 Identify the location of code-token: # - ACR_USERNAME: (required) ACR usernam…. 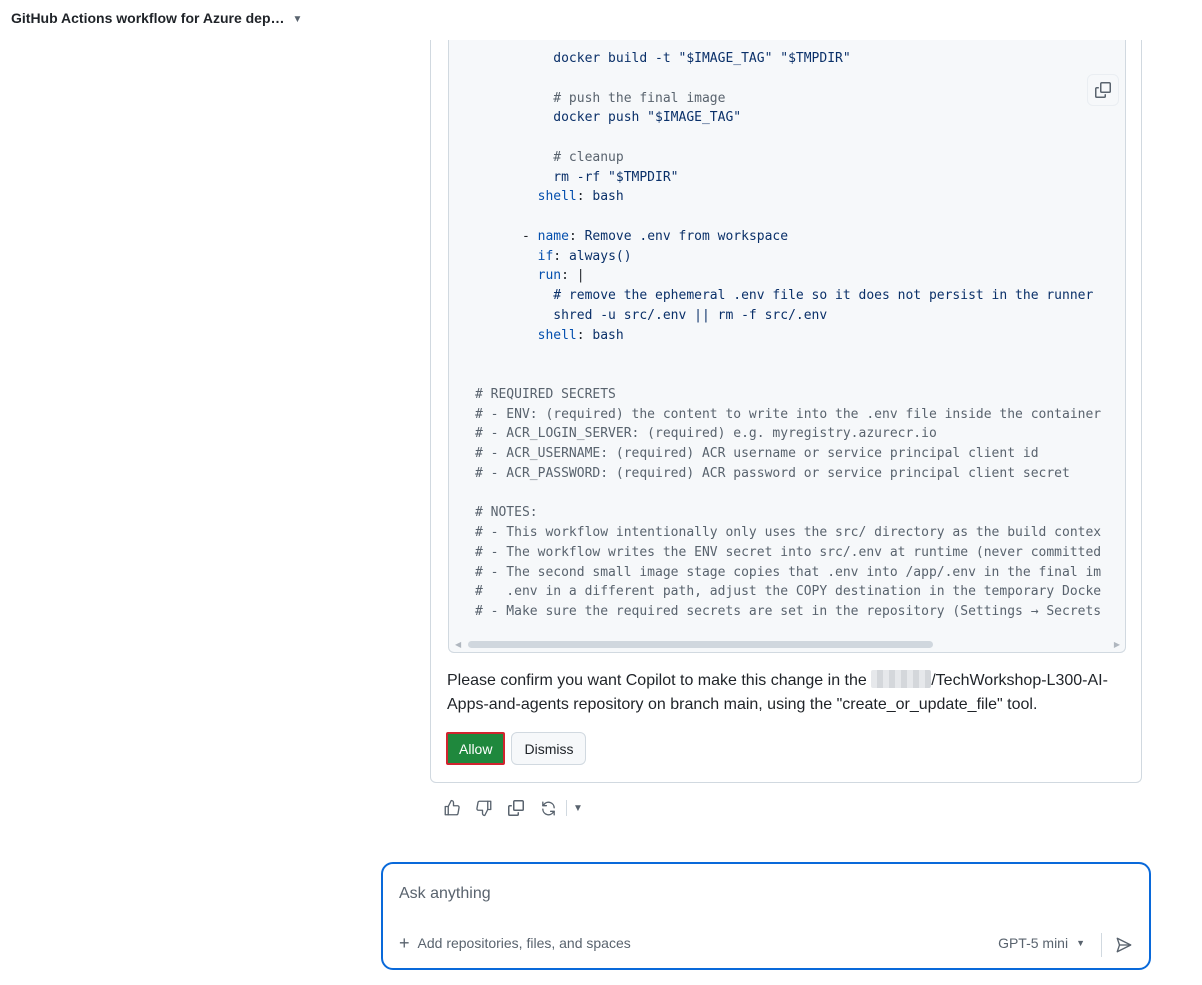
(757, 453).